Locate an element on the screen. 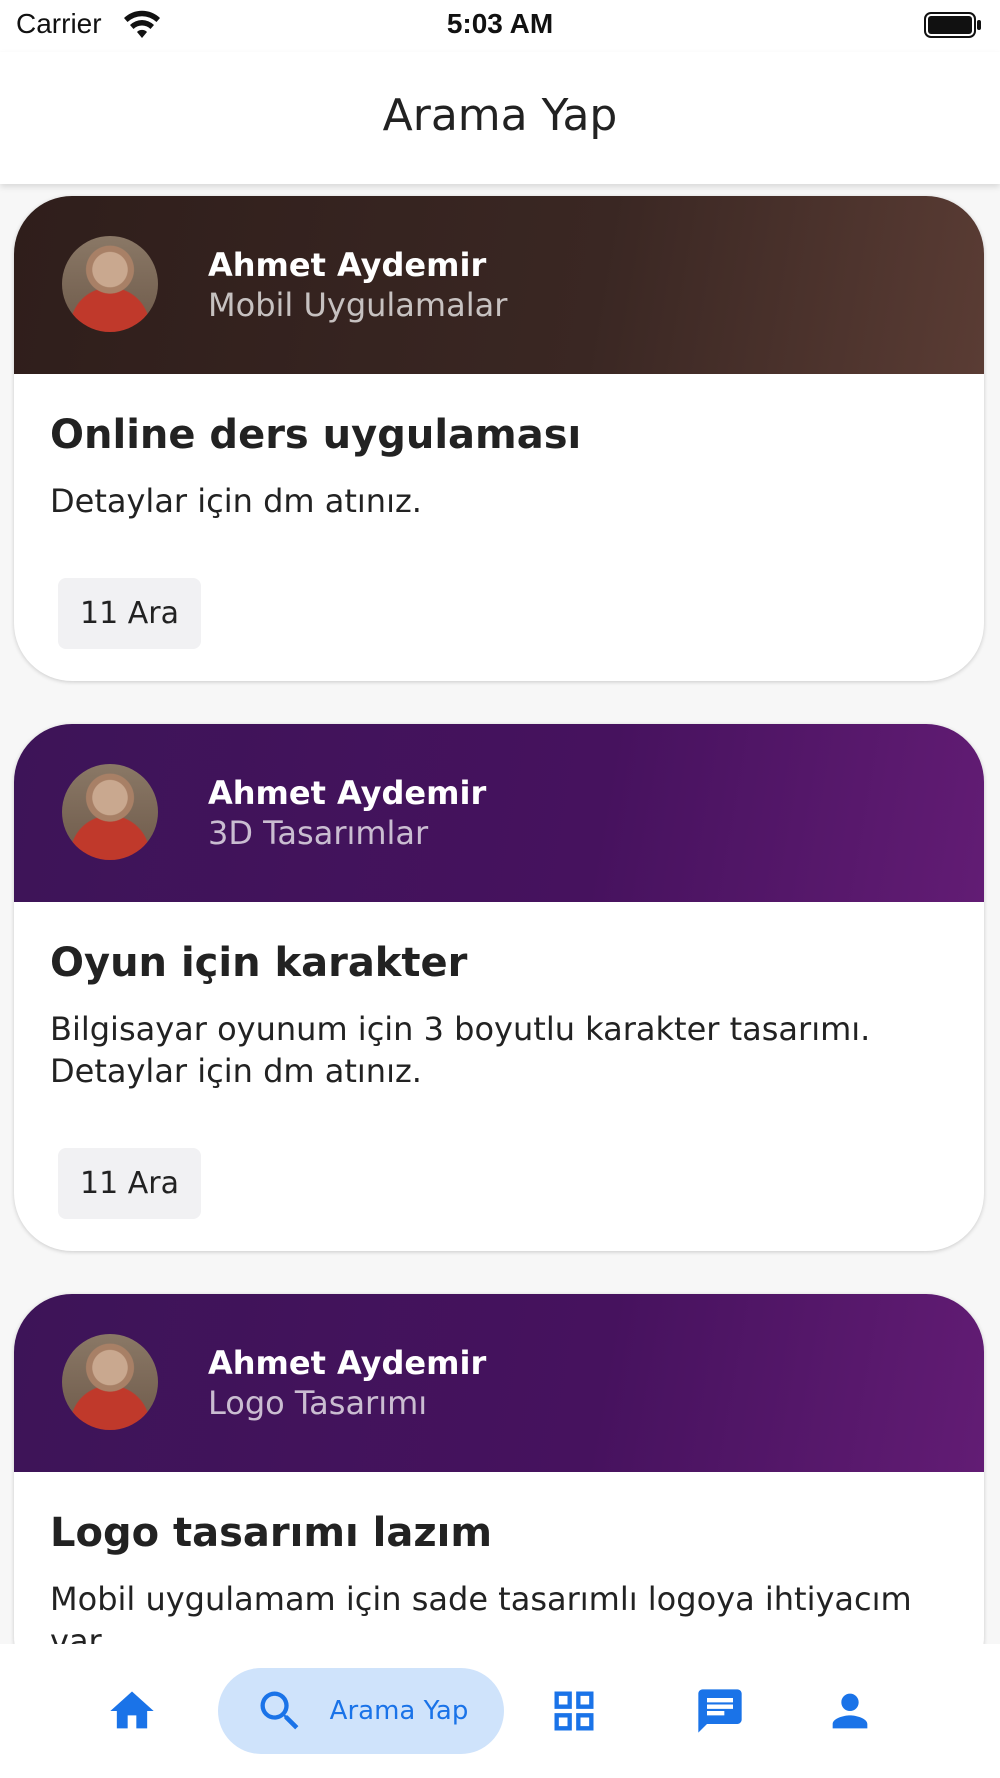 Image resolution: width=1000 pixels, height=1778 pixels. status-bar: Carrier 5:03 AM is located at coordinates (500, 26).